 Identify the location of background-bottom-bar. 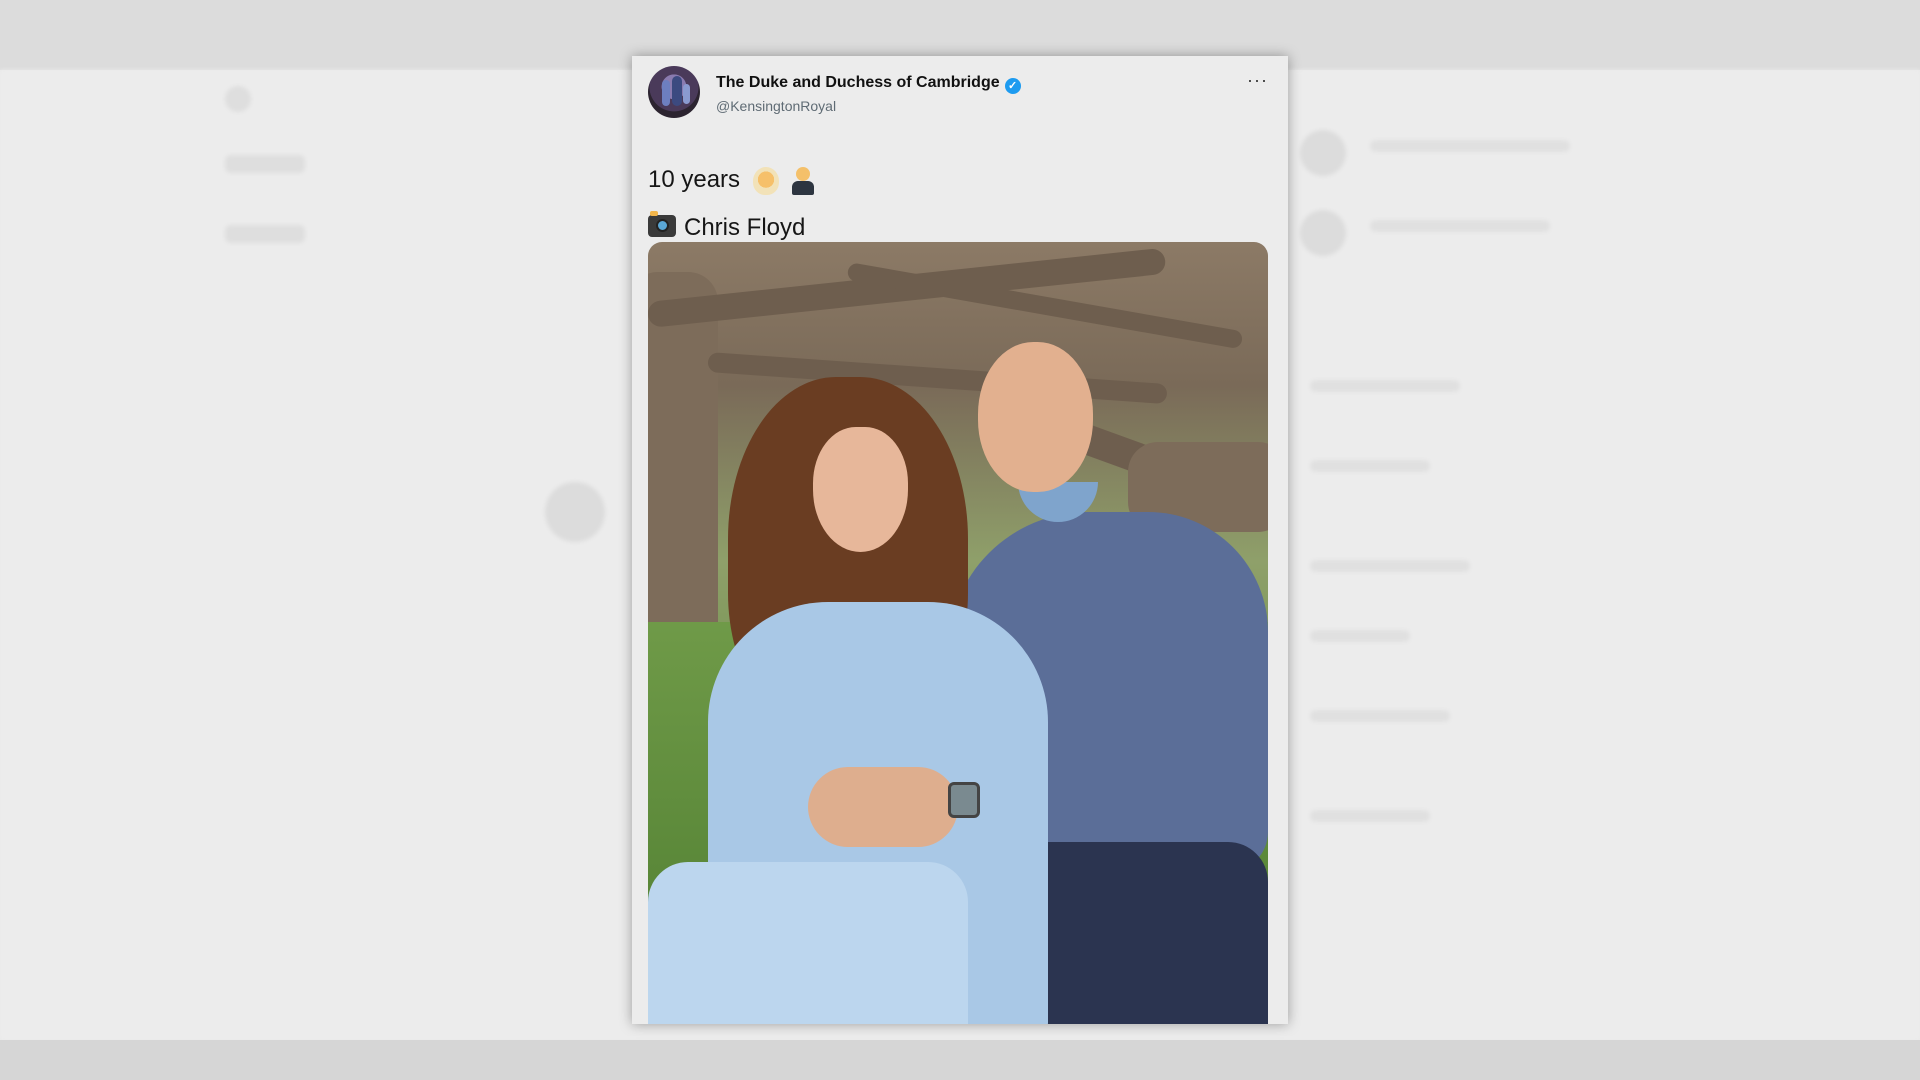
(960, 1060).